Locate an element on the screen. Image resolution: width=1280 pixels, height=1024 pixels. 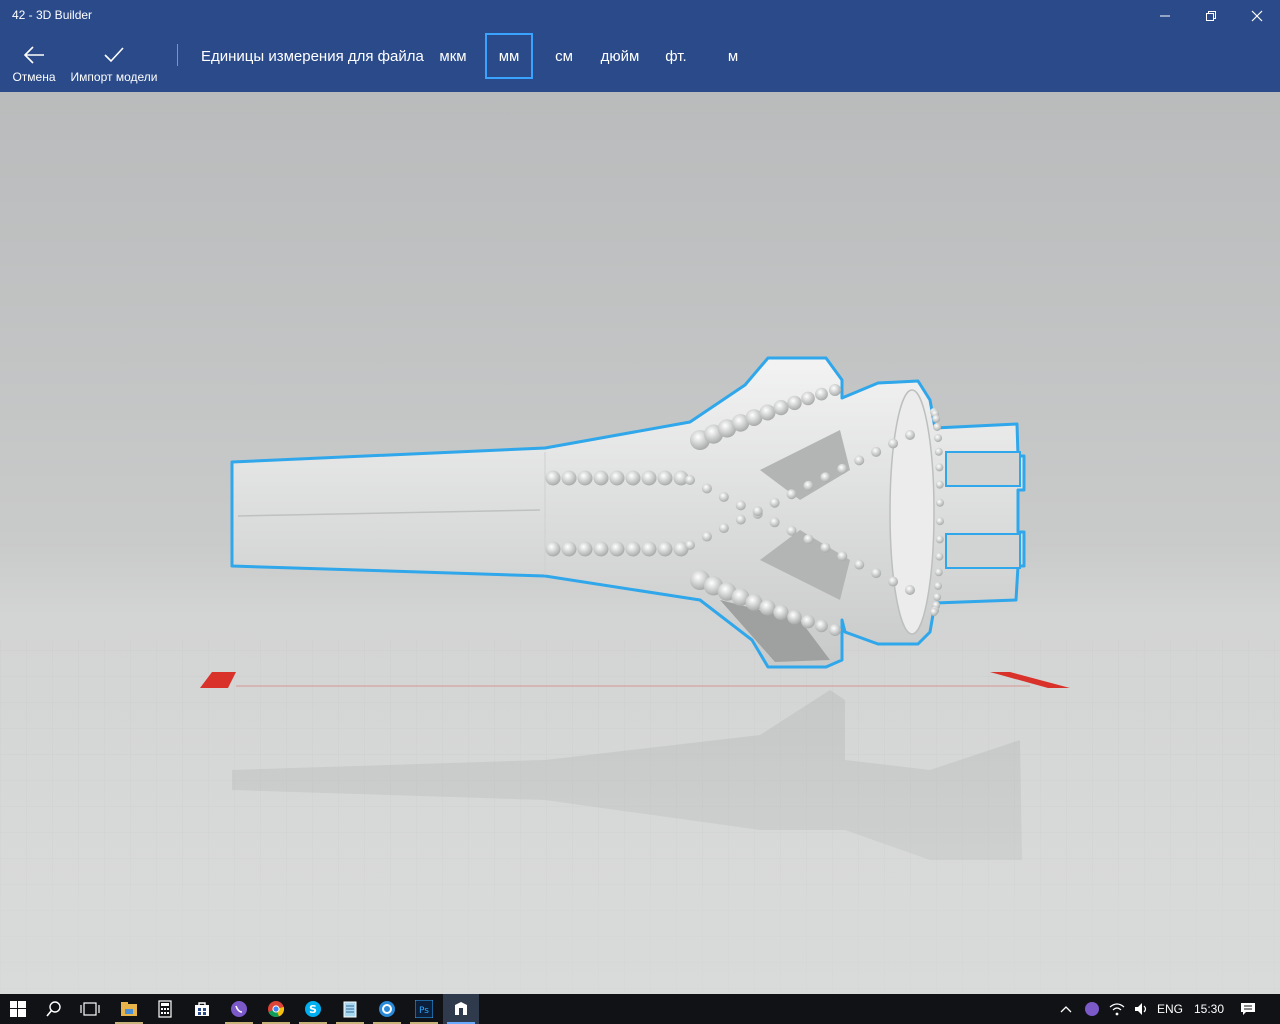
photoshop-icon: Ps is located at coordinates (424, 1009).